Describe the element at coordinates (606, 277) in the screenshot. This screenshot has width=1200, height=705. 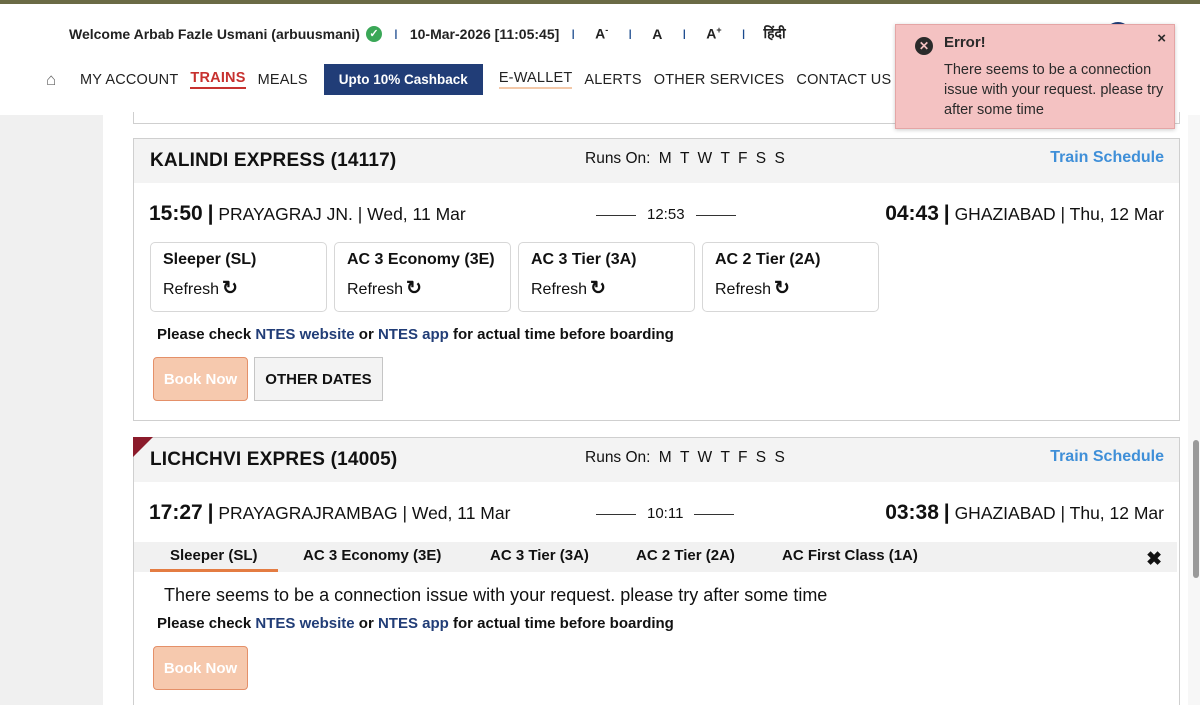
I see `class-card-3a: AC 3 Tier (3A) Refresh ↻` at that location.